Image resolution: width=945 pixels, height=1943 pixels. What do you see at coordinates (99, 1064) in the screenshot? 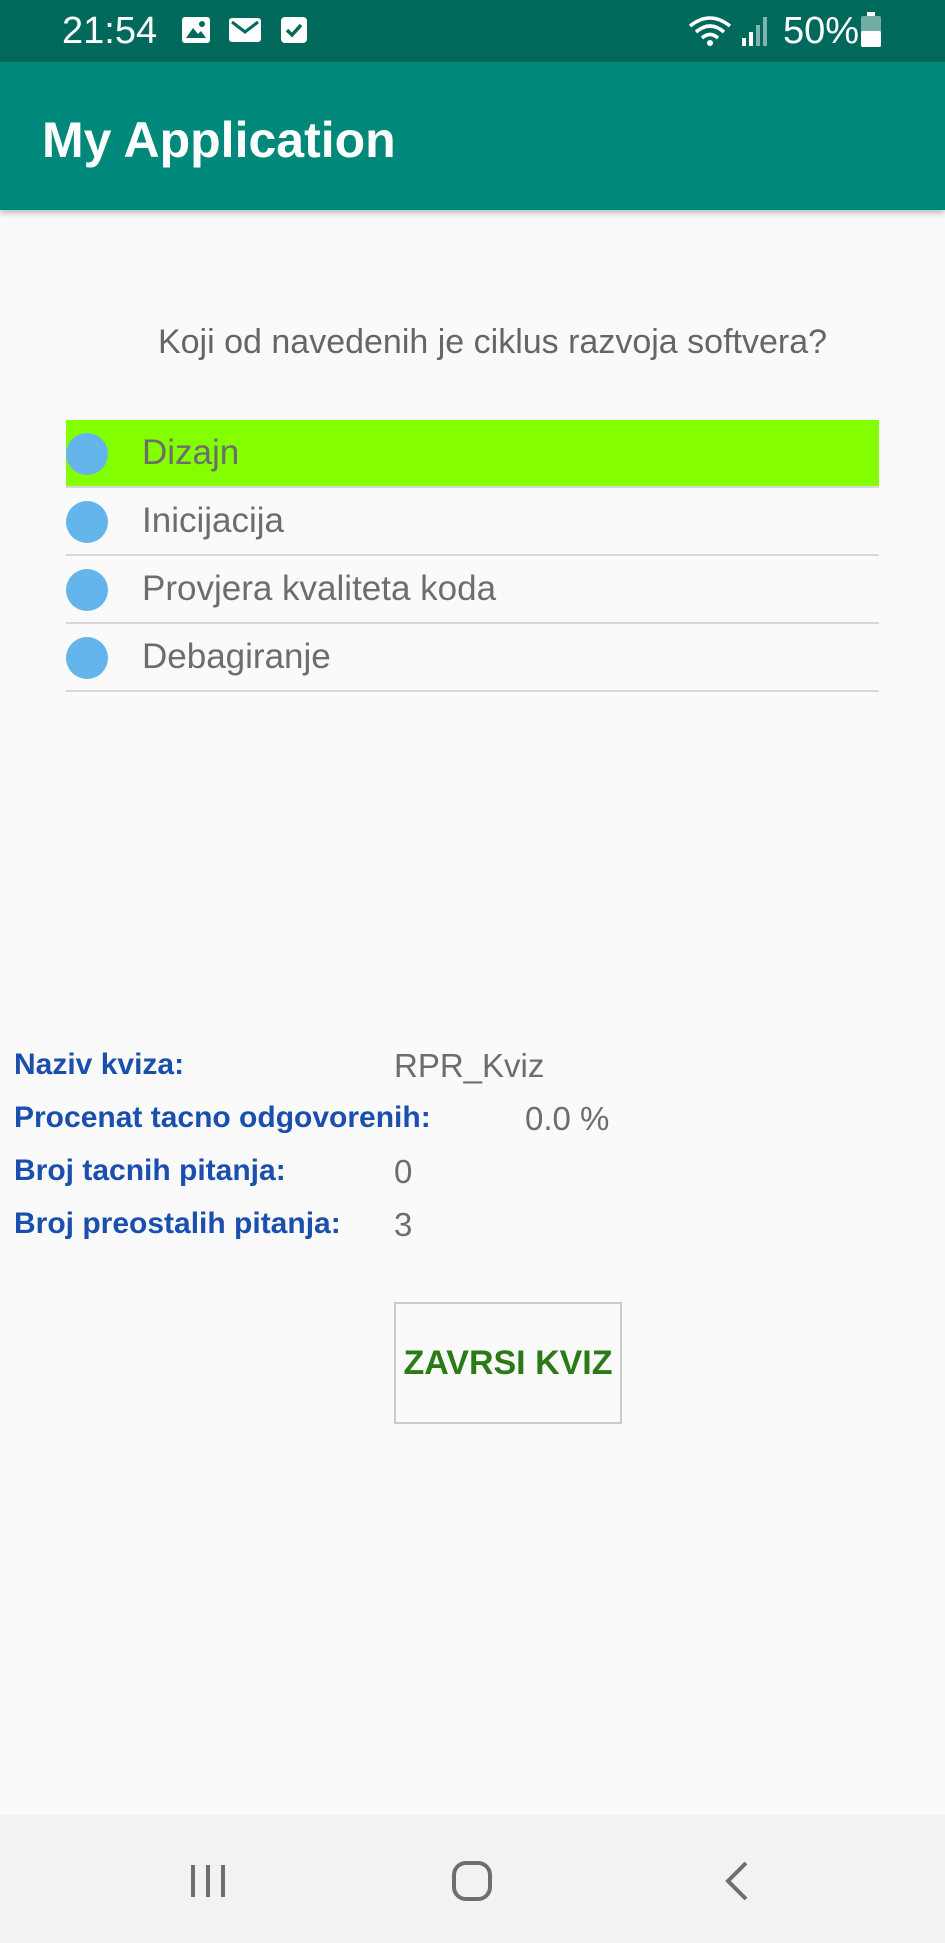
I see `quiz-name-label: Naziv kviza:` at bounding box center [99, 1064].